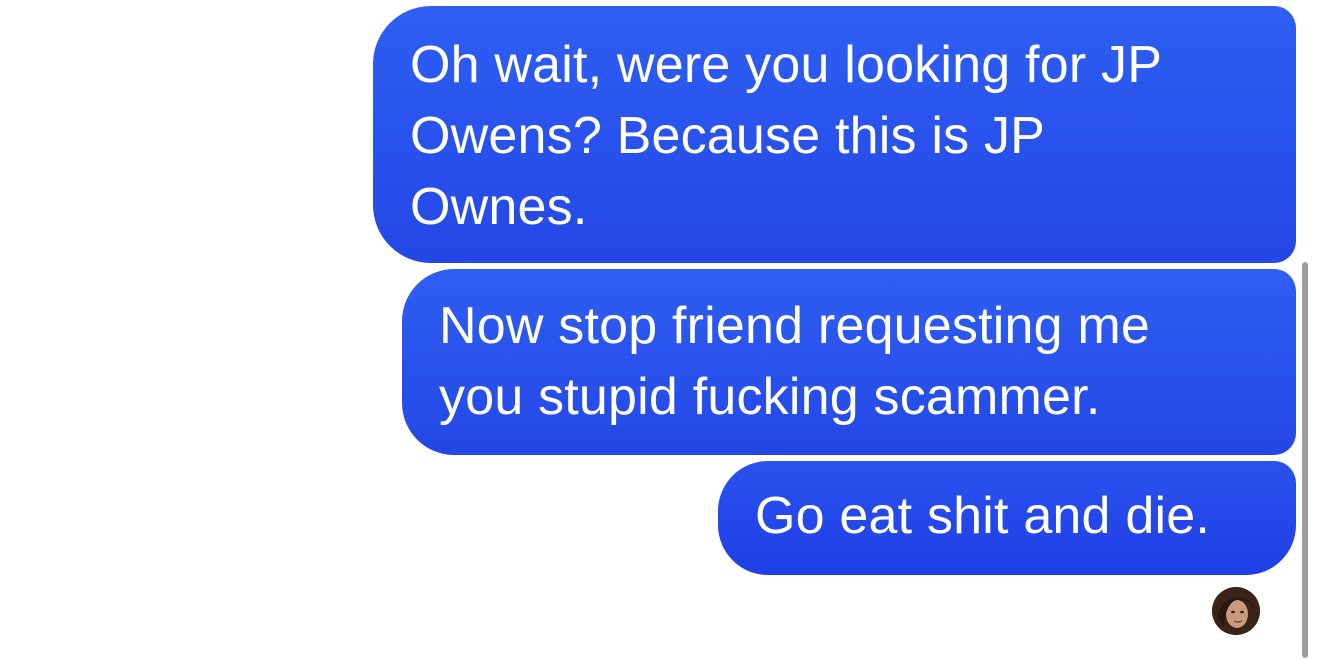  I want to click on scrollbar, so click(1305, 460).